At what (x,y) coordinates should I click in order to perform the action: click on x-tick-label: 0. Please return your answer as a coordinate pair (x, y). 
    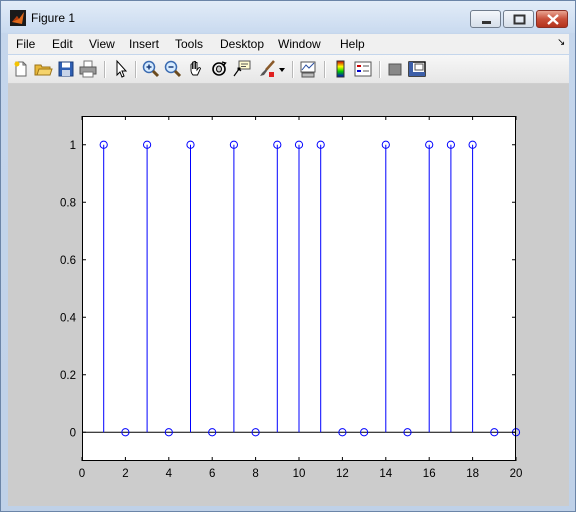
    Looking at the image, I should click on (82, 474).